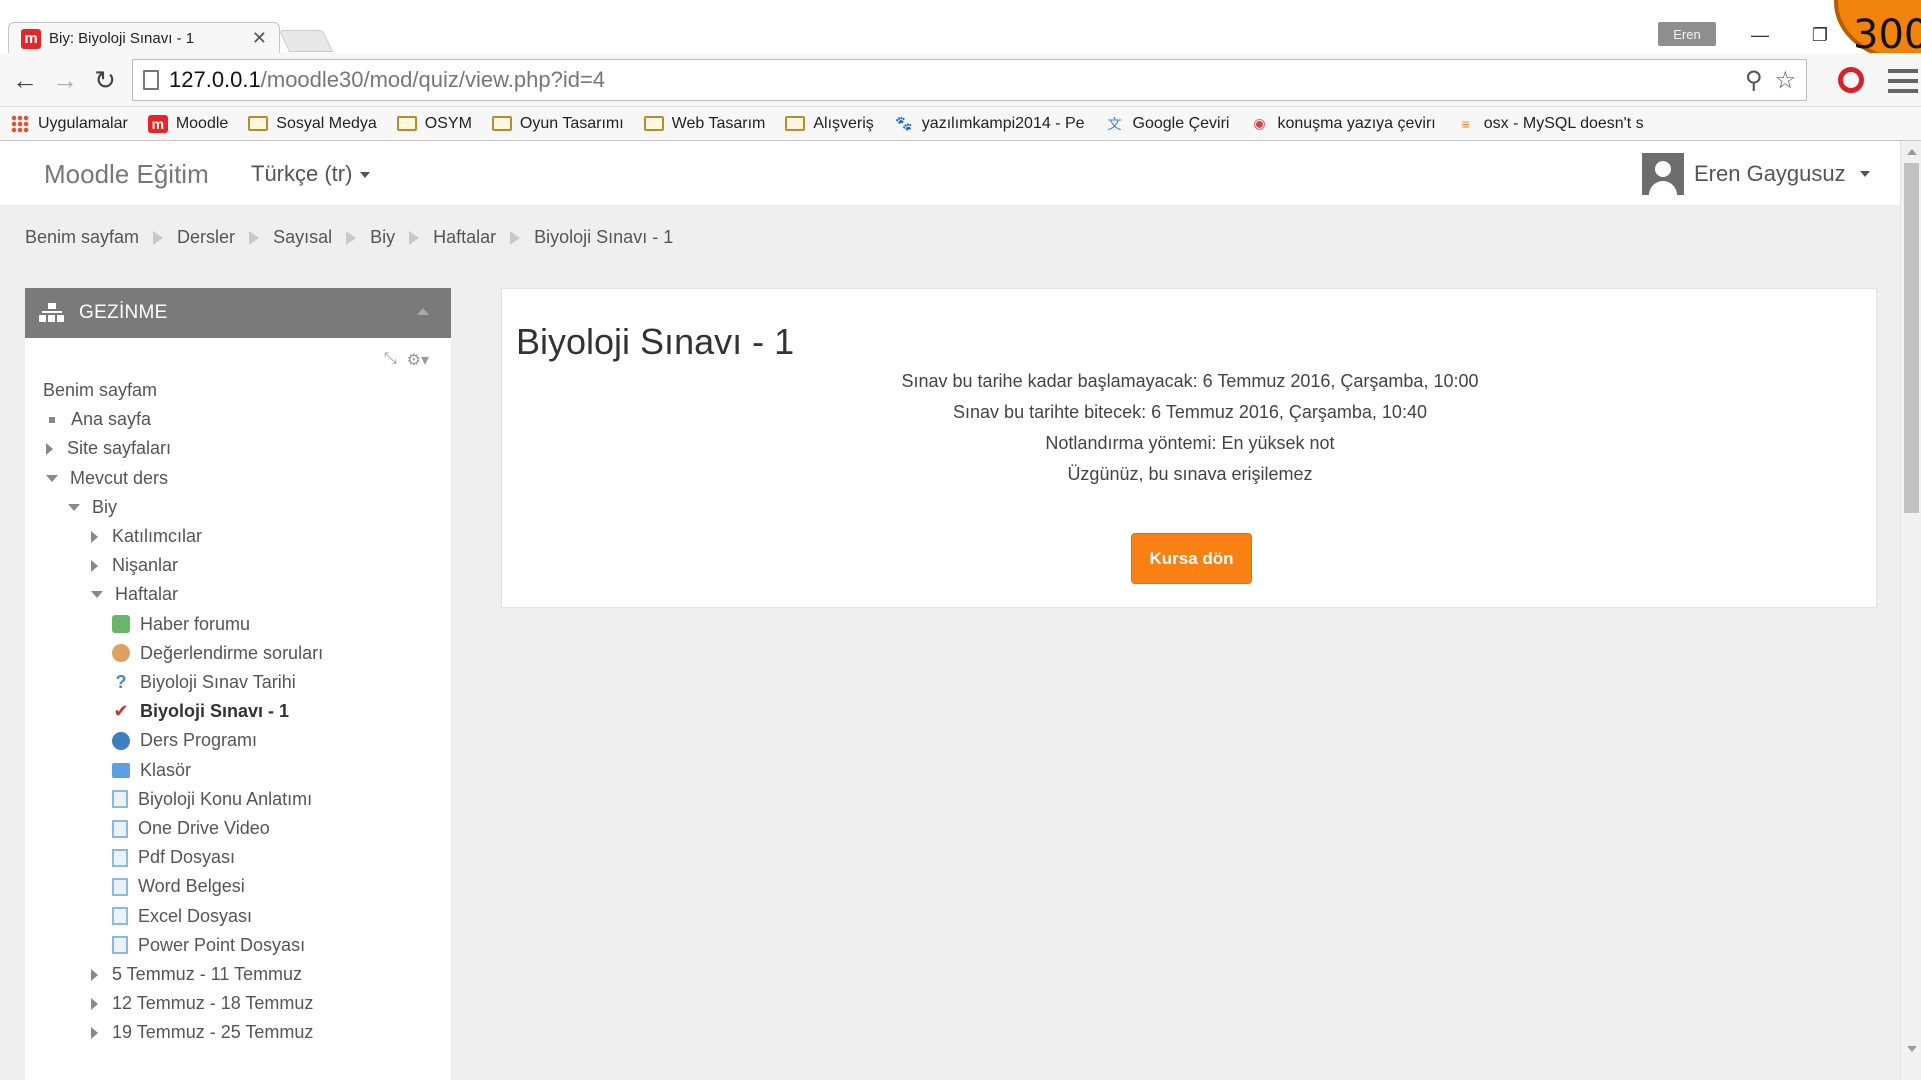  What do you see at coordinates (196, 974) in the screenshot?
I see `tree-item: 5 Temmuz - 11 Temmuz` at bounding box center [196, 974].